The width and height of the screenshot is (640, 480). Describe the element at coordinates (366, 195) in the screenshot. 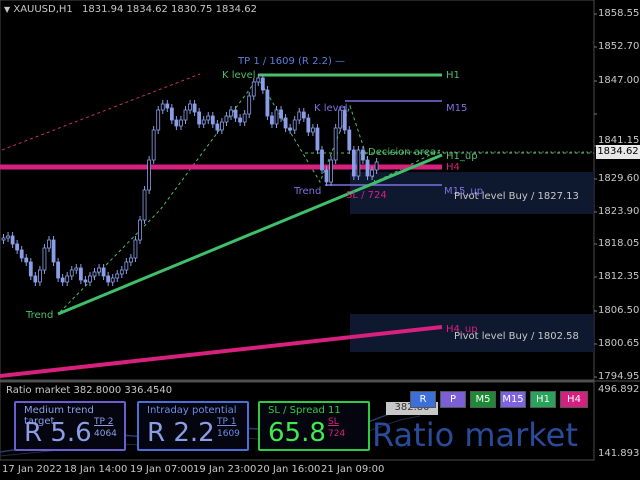

I see `sl-label: SL / 724` at that location.